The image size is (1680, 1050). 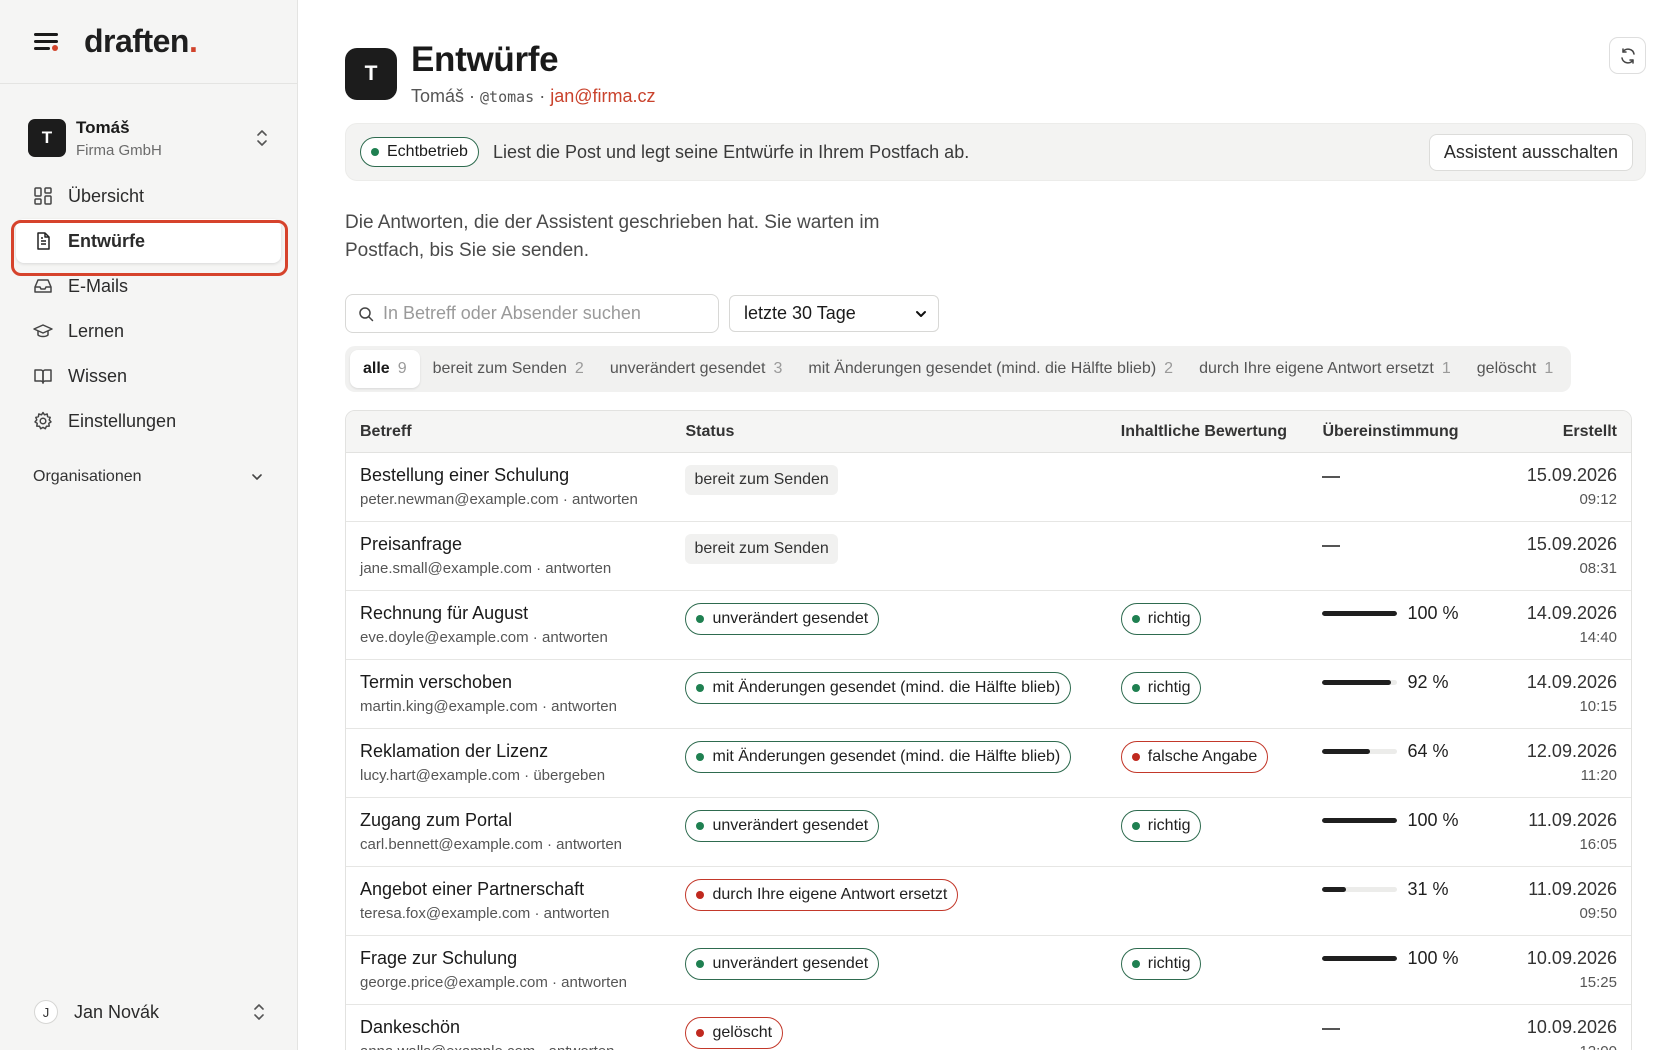 I want to click on rating-badge: falsche Angabe, so click(x=1194, y=757).